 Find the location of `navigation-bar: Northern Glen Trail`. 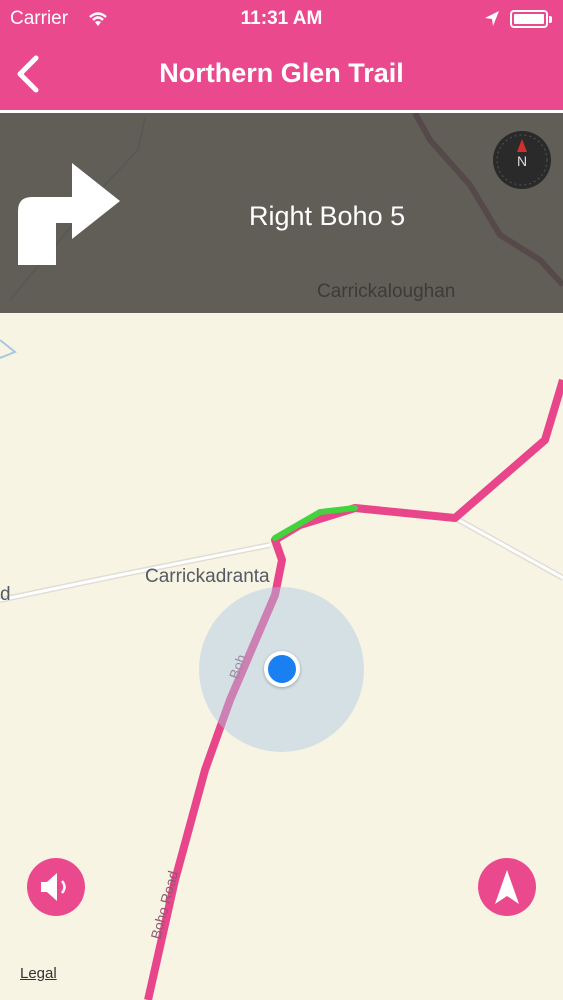

navigation-bar: Northern Glen Trail is located at coordinates (281, 76).